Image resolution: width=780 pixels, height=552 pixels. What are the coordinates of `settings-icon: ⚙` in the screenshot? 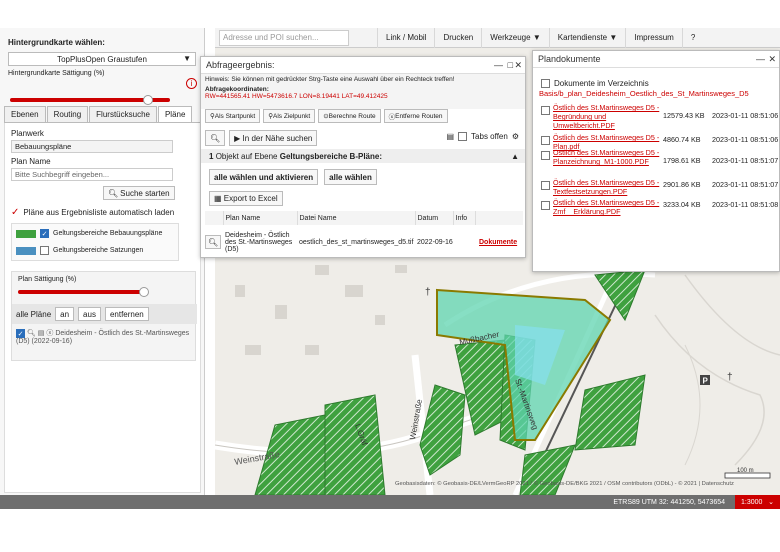 It's located at (515, 136).